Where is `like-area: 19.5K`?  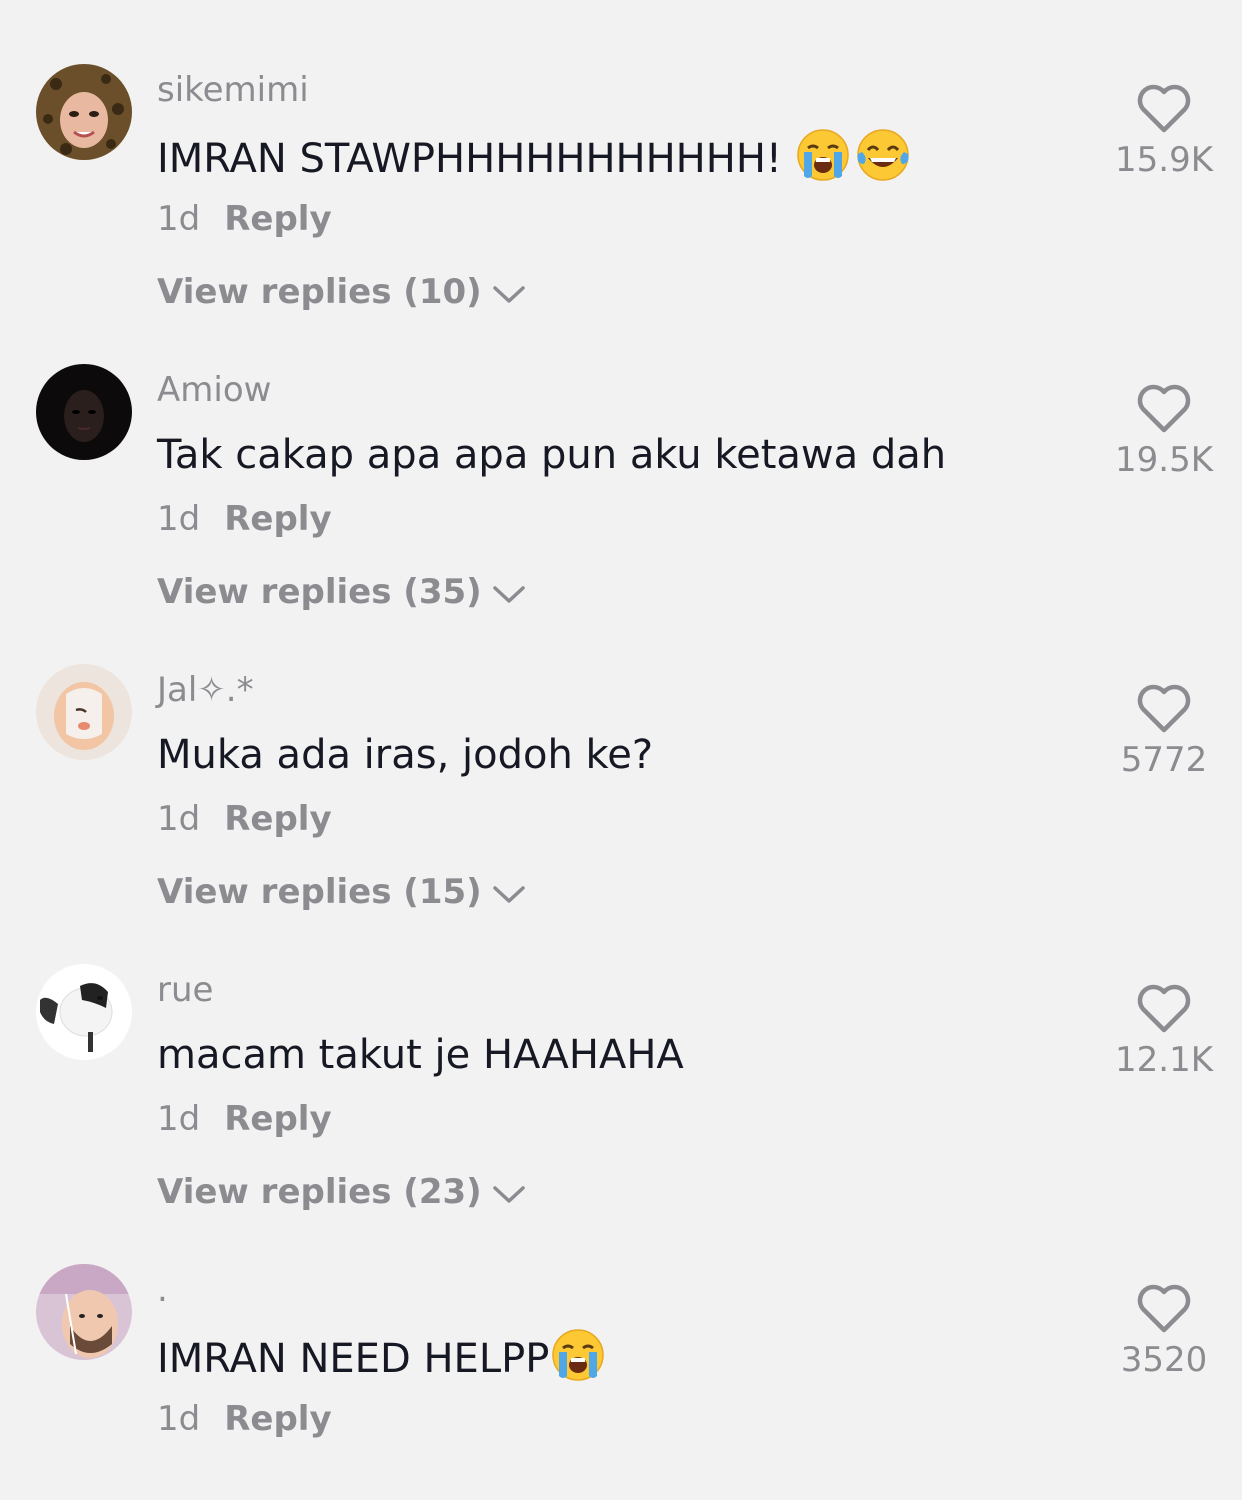
like-area: 19.5K is located at coordinates (1164, 433).